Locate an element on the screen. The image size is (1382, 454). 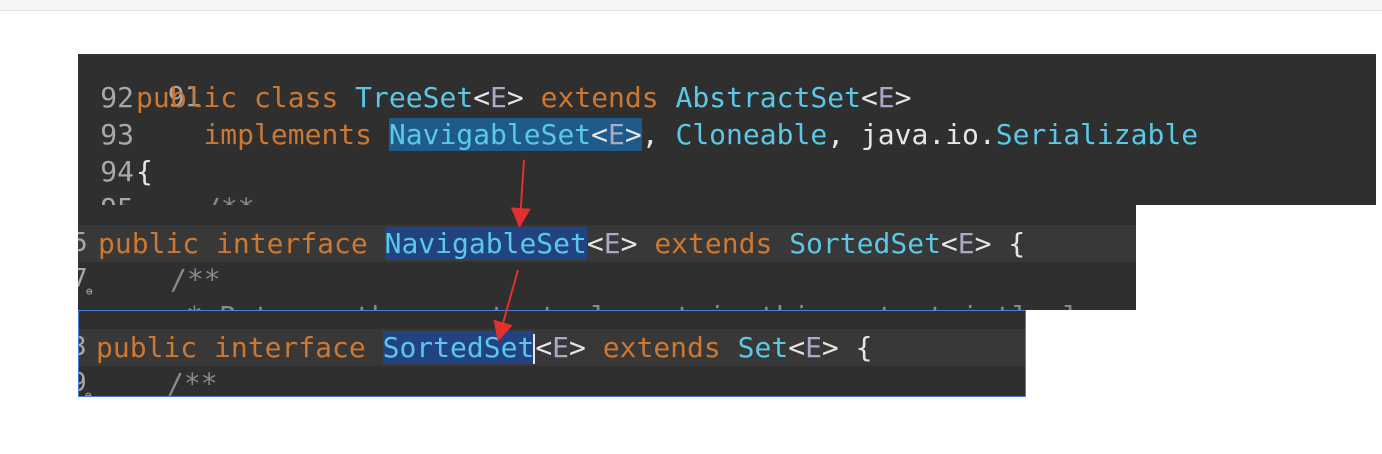
code-line-95: 95 /** is located at coordinates (166, 197).